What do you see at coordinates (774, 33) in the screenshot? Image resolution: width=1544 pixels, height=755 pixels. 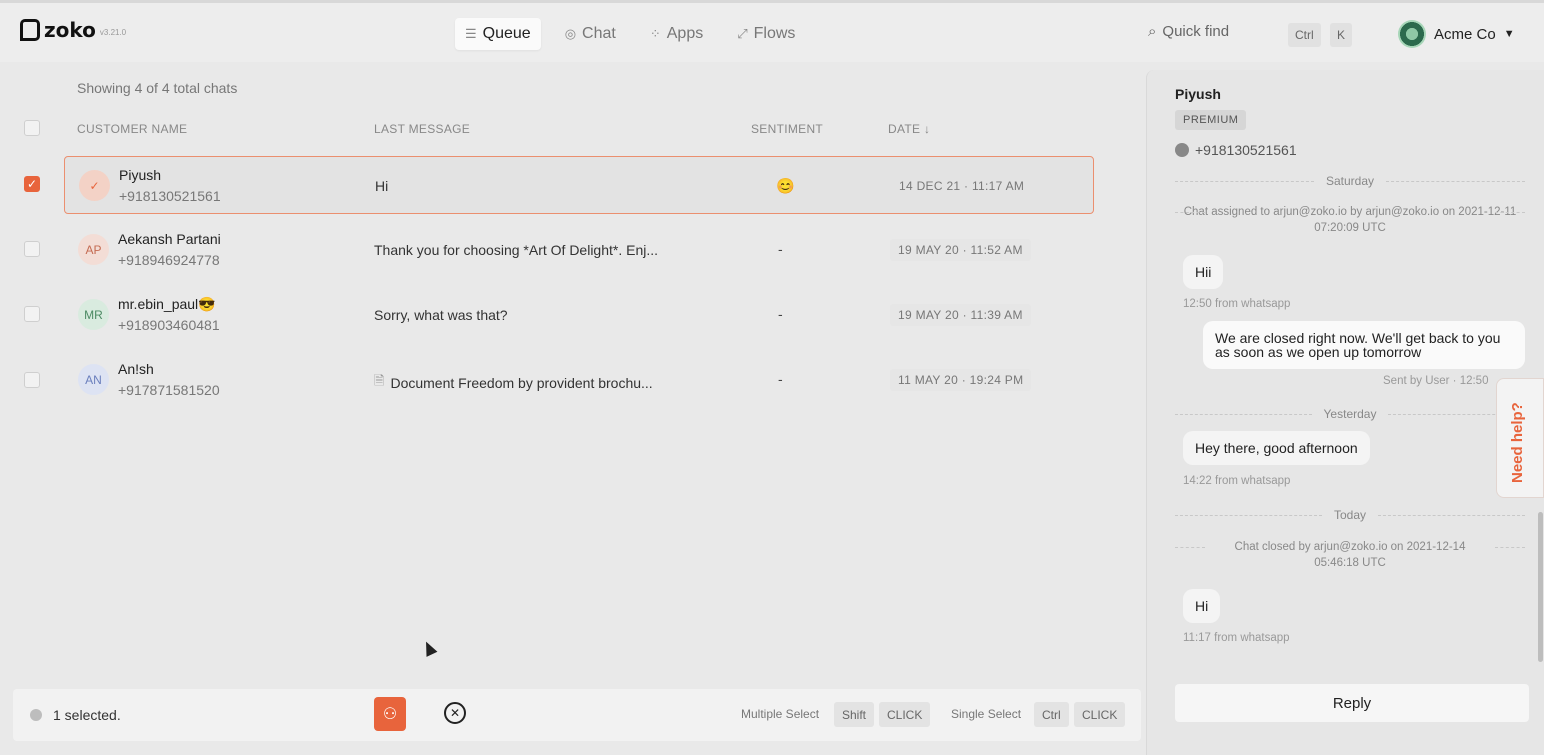 I see `nav-flows-label: Flows` at bounding box center [774, 33].